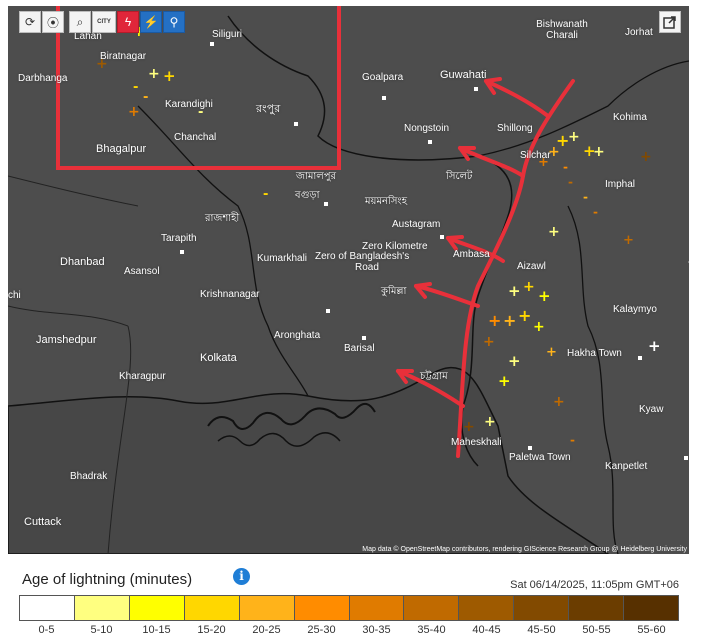  I want to click on legend-timestamp: Sat 06/14/2025, 11:05pm GMT+06, so click(594, 585).